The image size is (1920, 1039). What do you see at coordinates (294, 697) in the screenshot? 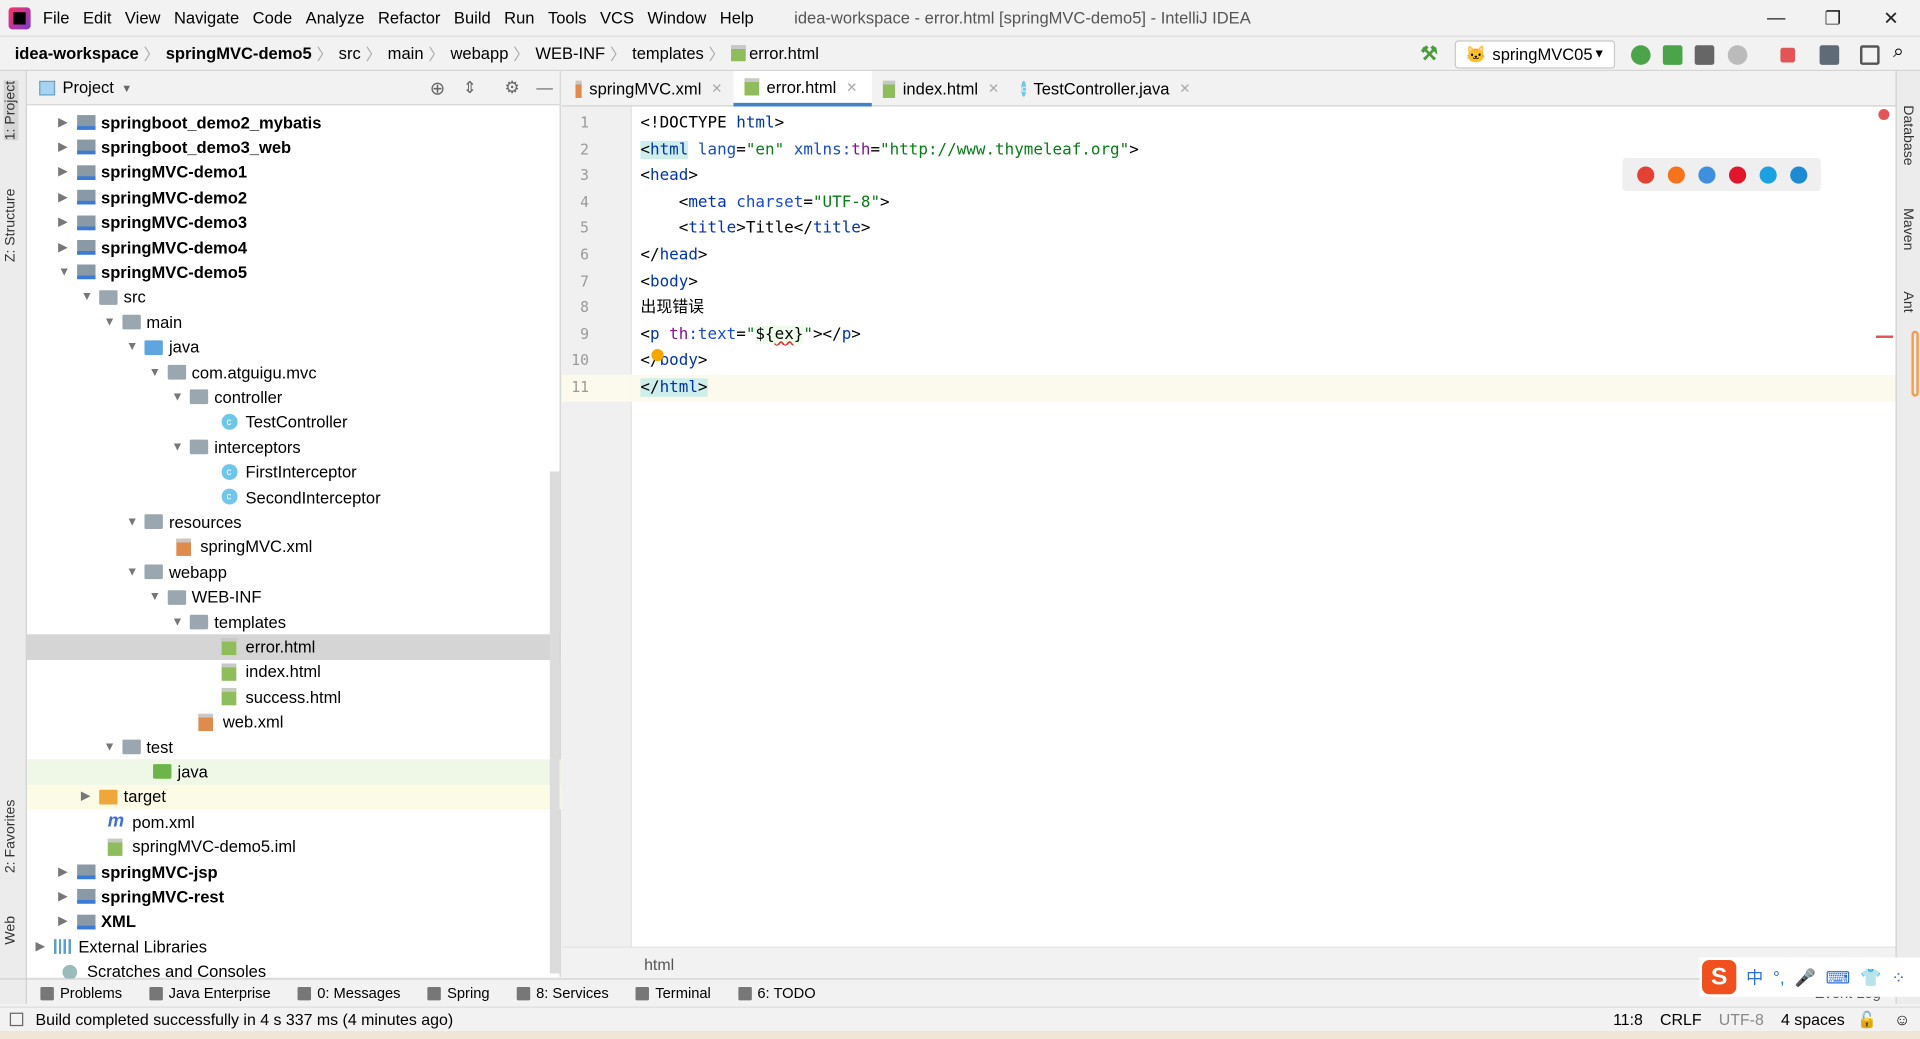
I see `tree-item: success.html` at bounding box center [294, 697].